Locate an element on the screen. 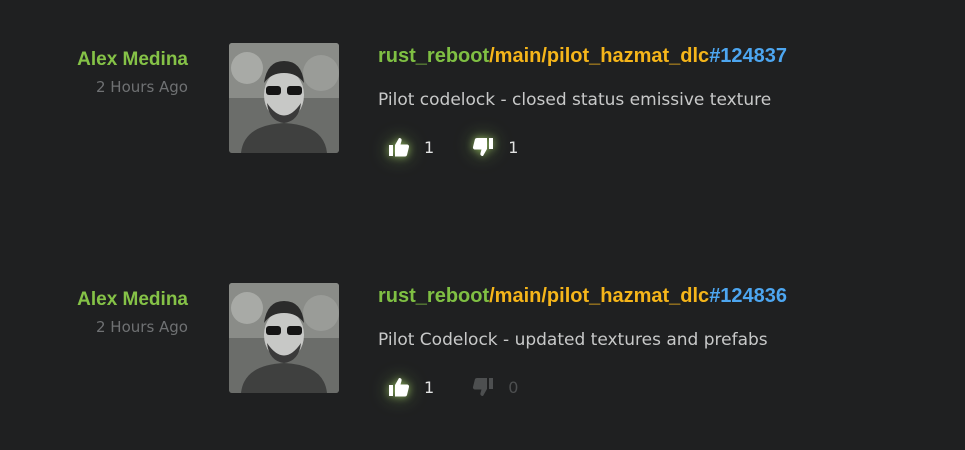  commit-ref-link: rust_reboot/main/pilot_hazmat_dlc#124836 is located at coordinates (582, 296).